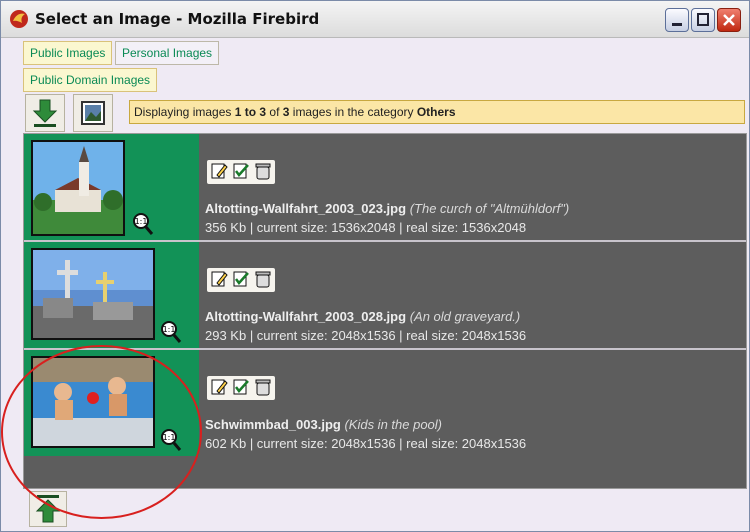 This screenshot has width=750, height=532. I want to click on upload-button, so click(48, 509).